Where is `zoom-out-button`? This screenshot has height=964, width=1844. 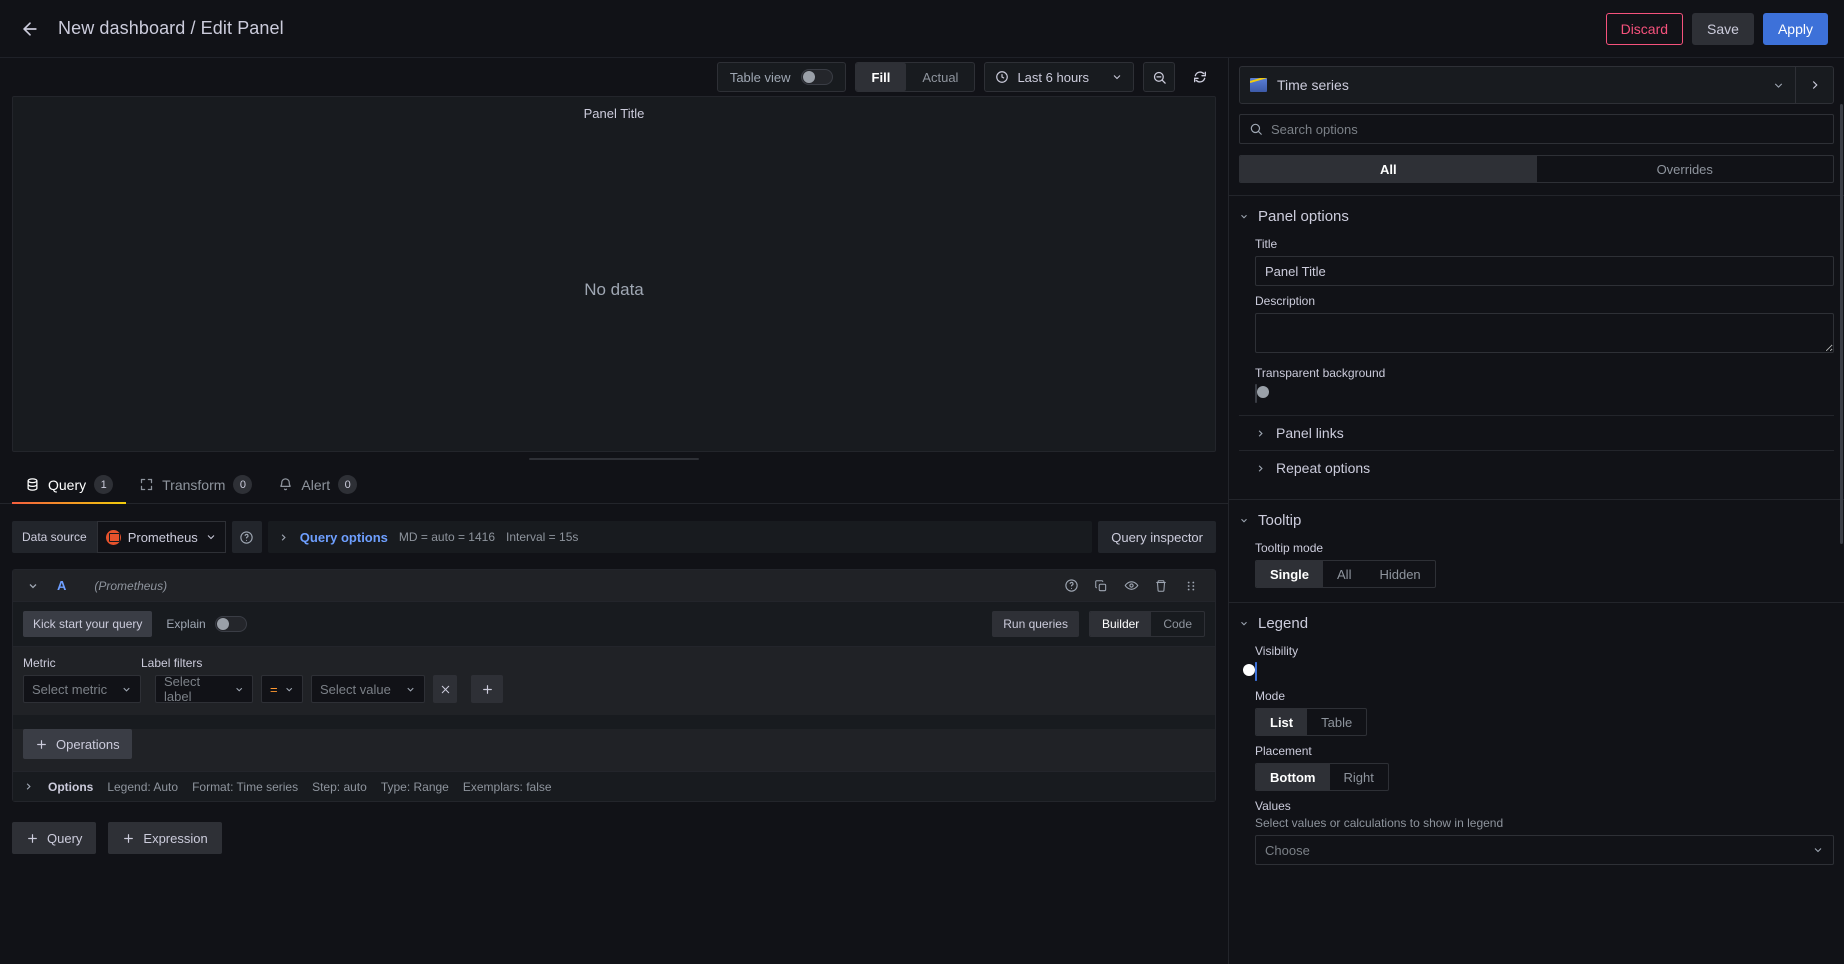
zoom-out-button is located at coordinates (1159, 77).